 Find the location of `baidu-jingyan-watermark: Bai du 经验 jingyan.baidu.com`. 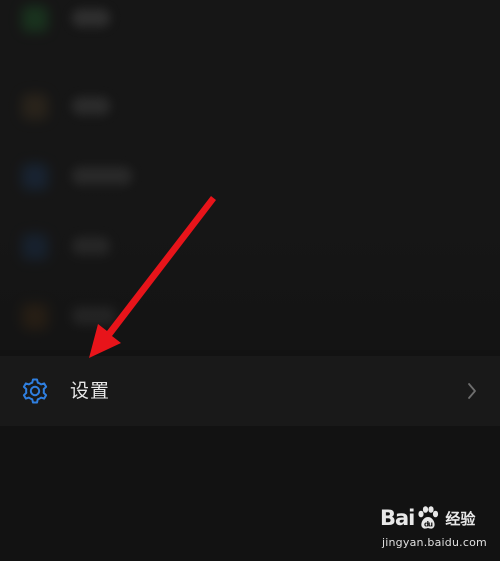

baidu-jingyan-watermark: Bai du 经验 jingyan.baidu.com is located at coordinates (437, 529).